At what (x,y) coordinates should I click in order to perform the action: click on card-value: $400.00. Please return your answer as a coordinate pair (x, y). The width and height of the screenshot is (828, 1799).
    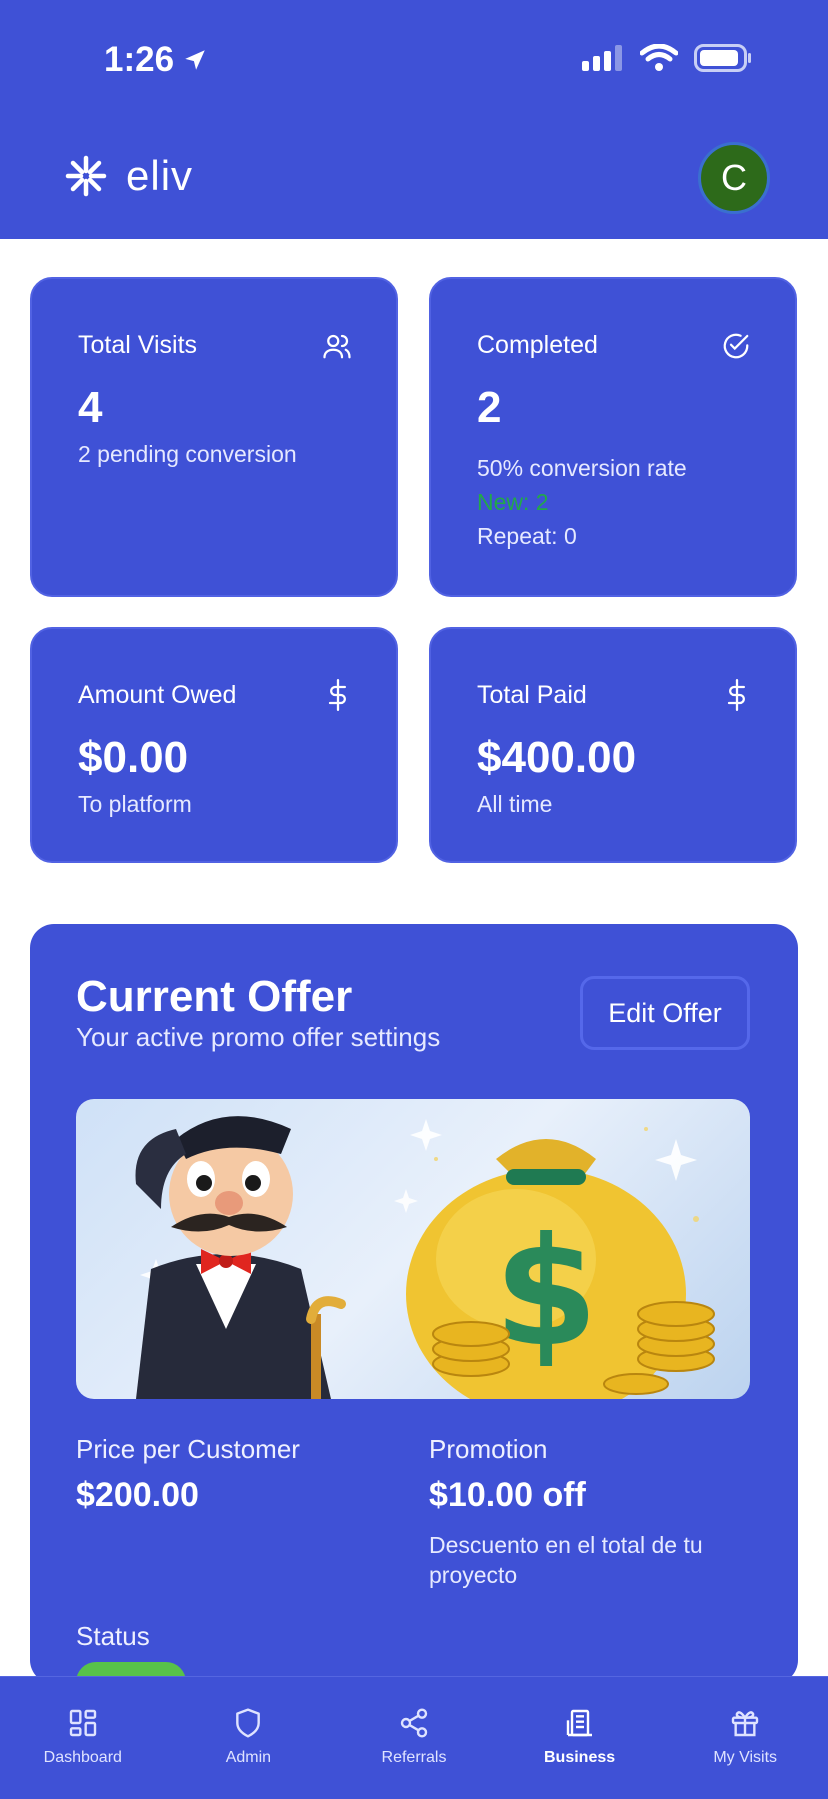
    Looking at the image, I should click on (557, 757).